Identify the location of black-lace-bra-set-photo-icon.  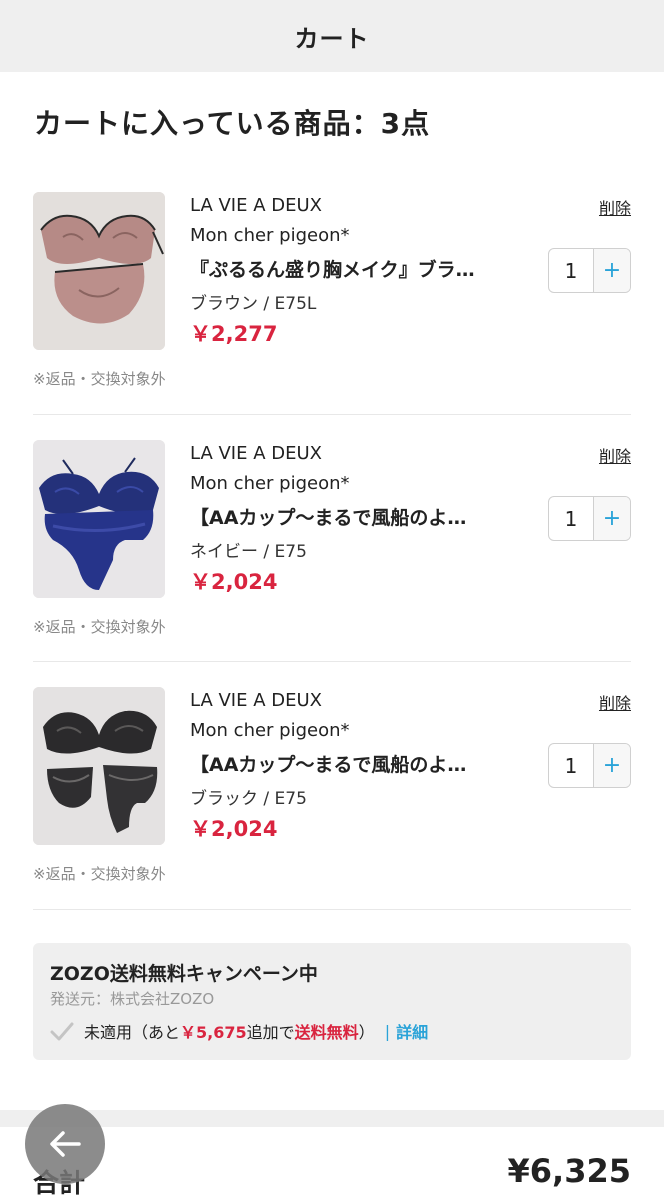
(99, 766).